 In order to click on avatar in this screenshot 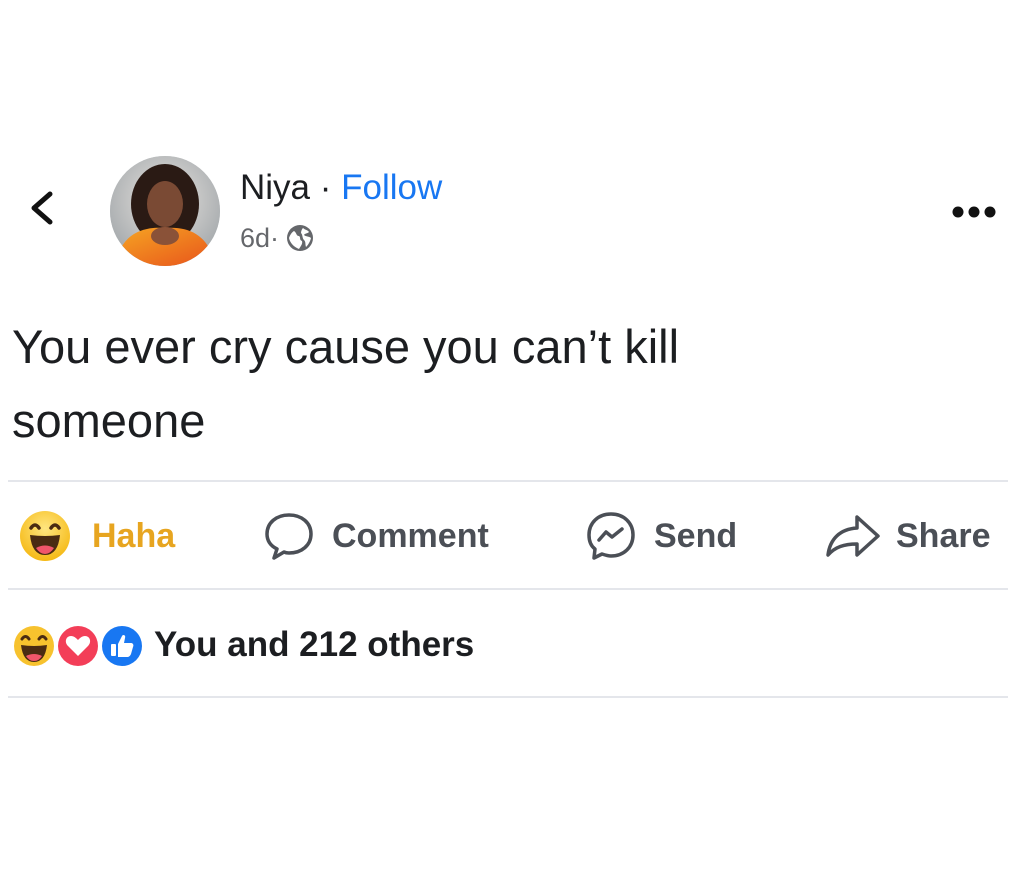, I will do `click(165, 211)`.